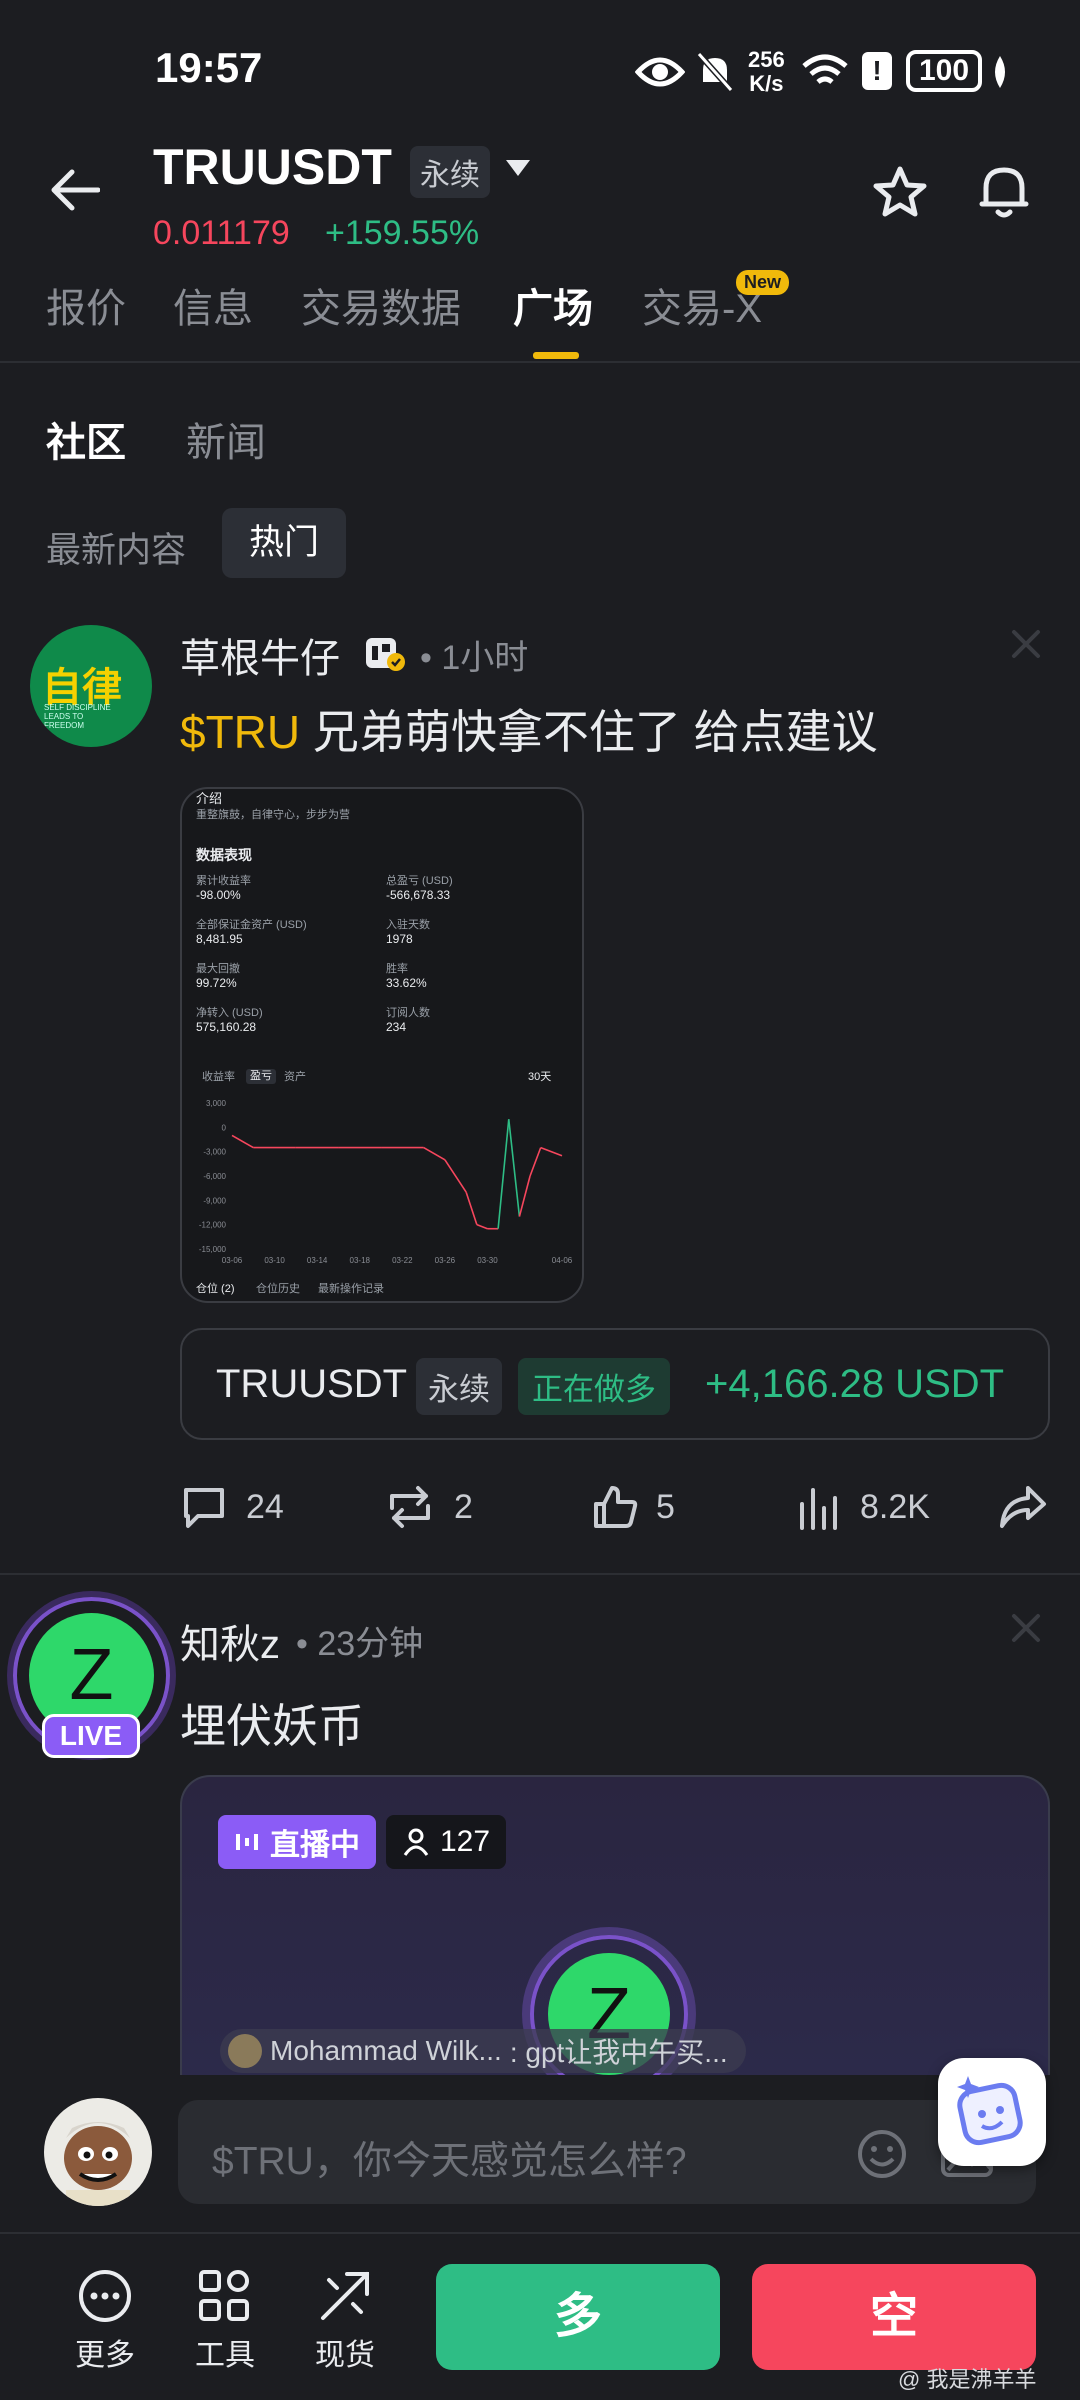  What do you see at coordinates (766, 72) in the screenshot?
I see `net-speed: 256 K/s` at bounding box center [766, 72].